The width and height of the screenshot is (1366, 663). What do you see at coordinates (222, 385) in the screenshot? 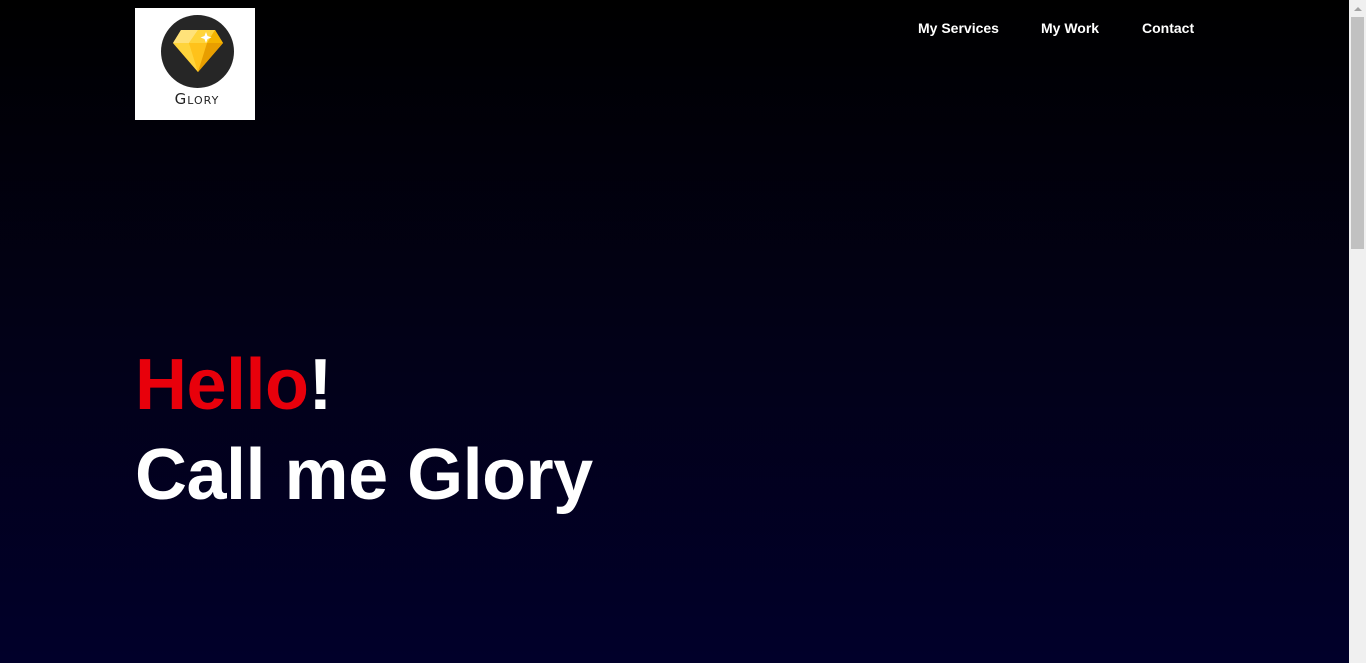
I see `hello-word: Hello` at bounding box center [222, 385].